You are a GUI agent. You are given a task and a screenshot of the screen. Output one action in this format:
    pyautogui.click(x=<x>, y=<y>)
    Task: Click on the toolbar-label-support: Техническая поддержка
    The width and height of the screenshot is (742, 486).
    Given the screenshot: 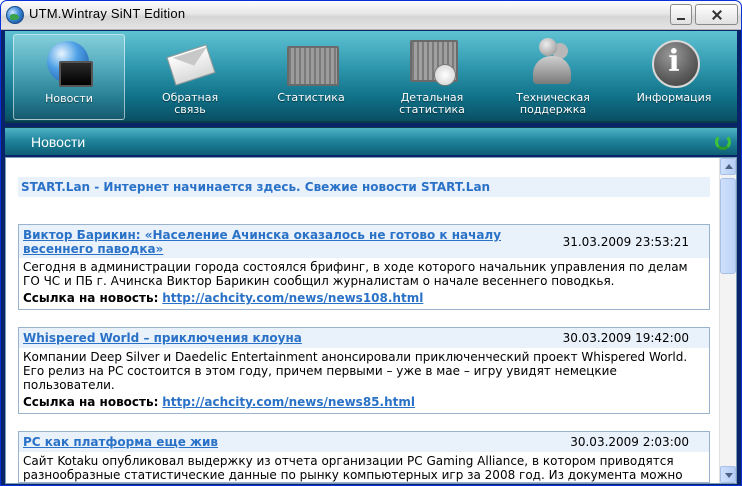 What is the action you would take?
    pyautogui.click(x=553, y=103)
    